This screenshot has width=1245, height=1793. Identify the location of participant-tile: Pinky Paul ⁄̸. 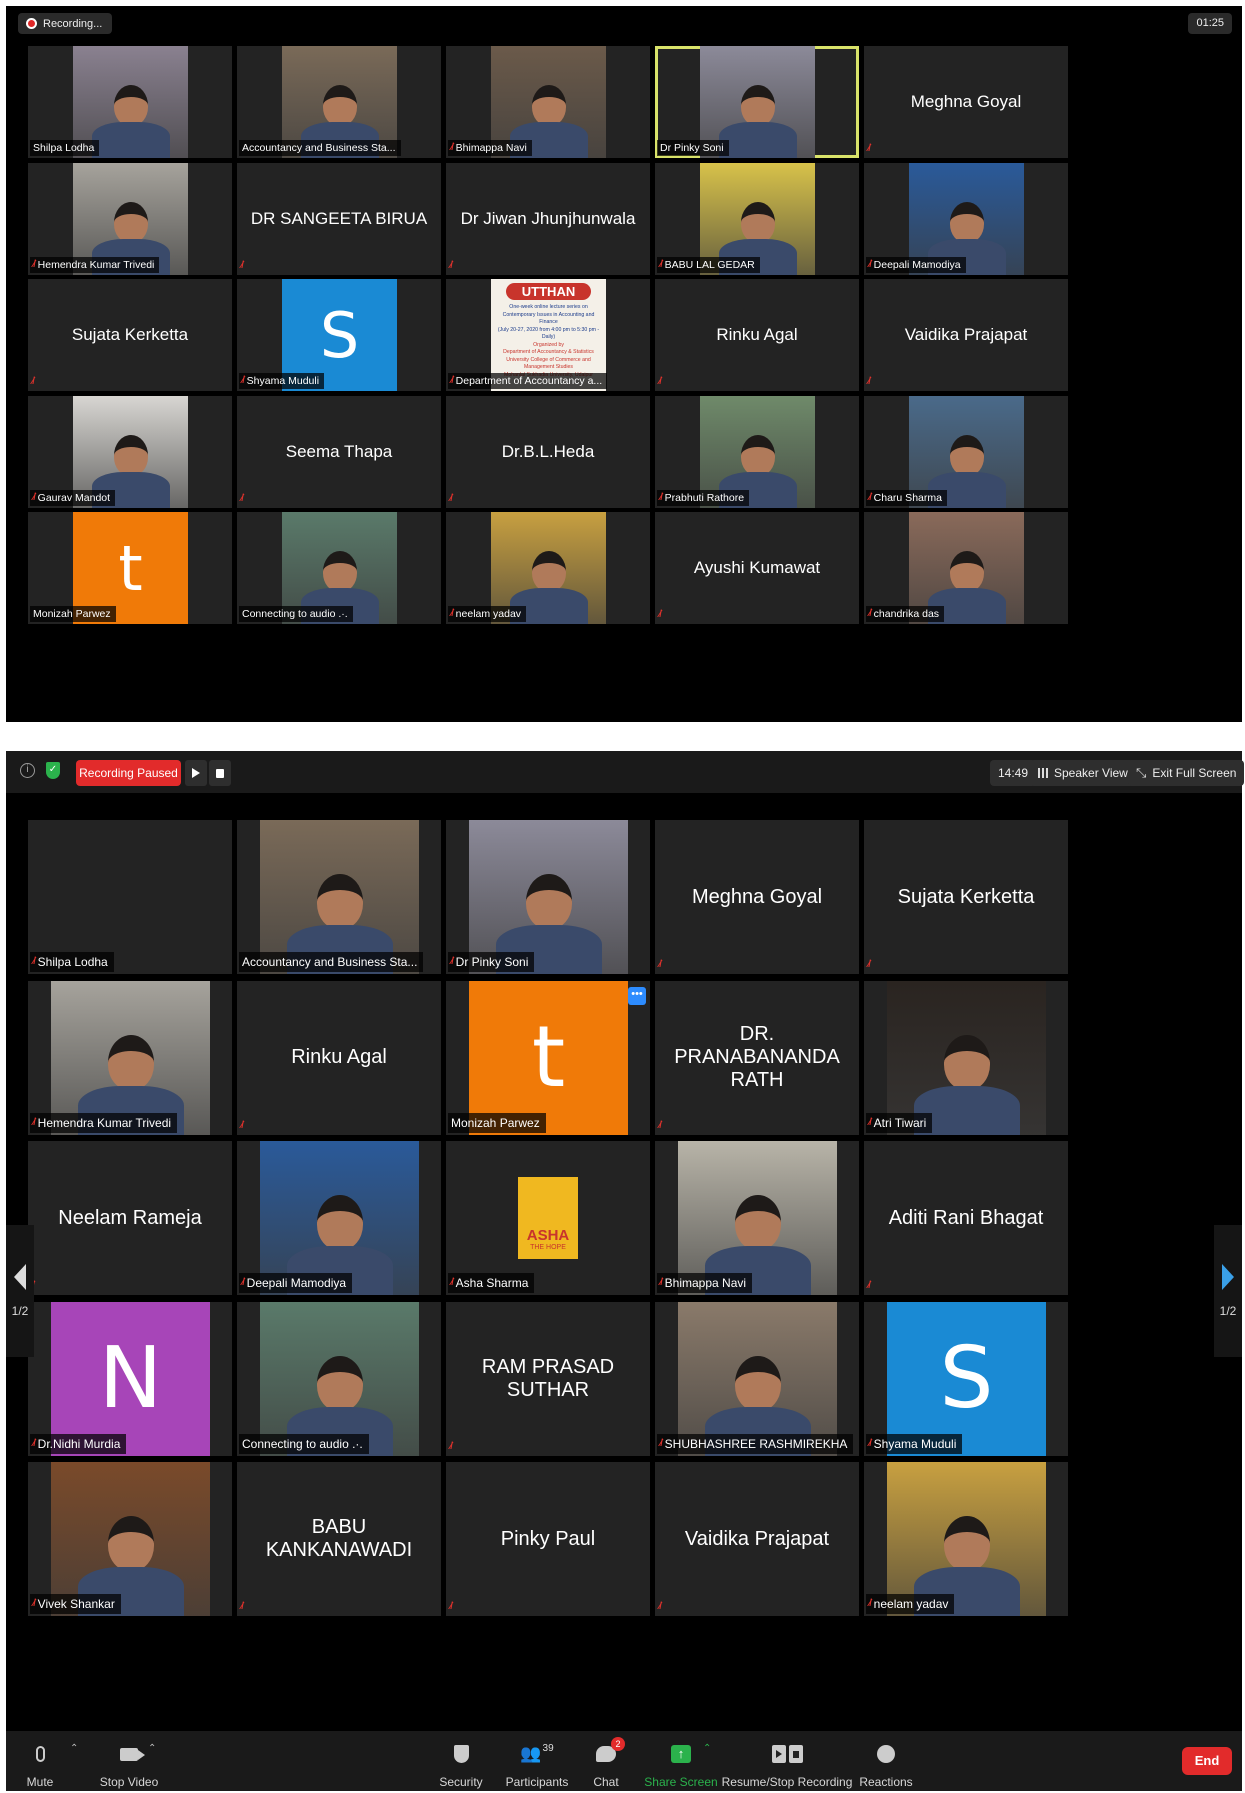
(548, 1539).